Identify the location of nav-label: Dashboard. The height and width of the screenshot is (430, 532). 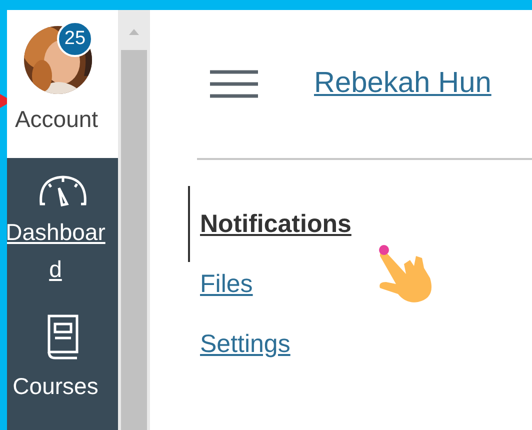
(56, 251).